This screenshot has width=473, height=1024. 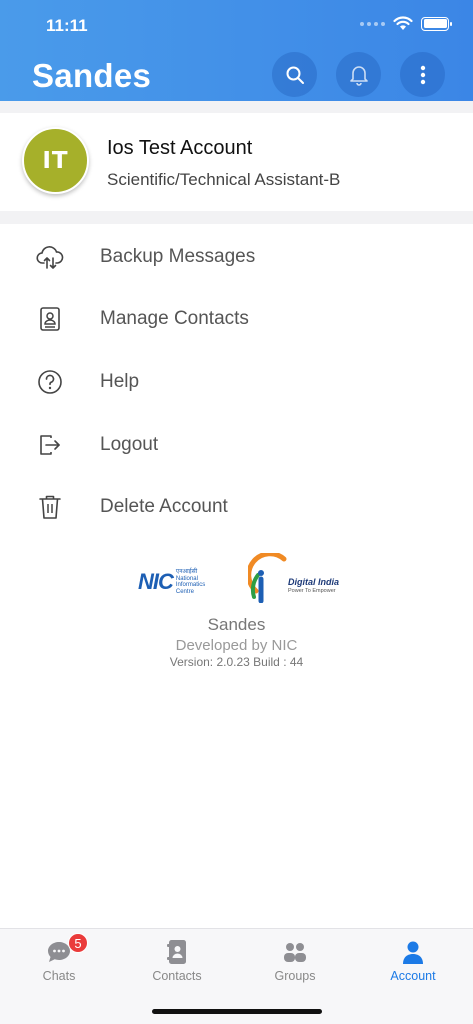 I want to click on digital-india-logo: Digital India Power To Empower, so click(x=292, y=579).